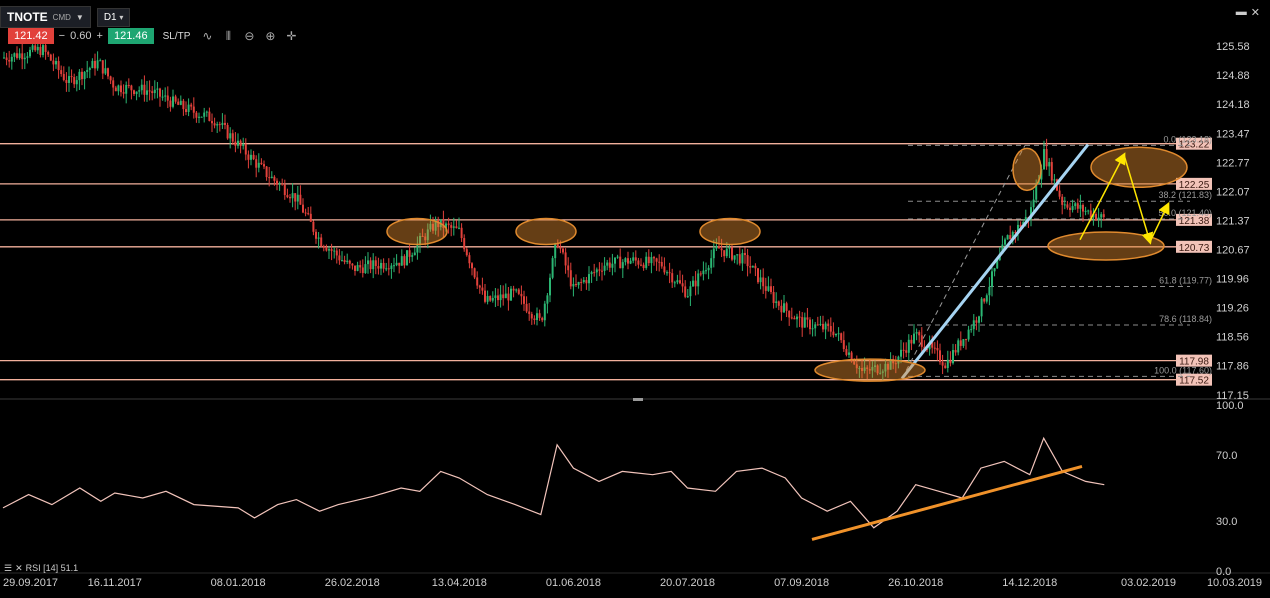 Image resolution: width=1270 pixels, height=598 pixels. I want to click on rsi-indicator-label: ☰ ✕ RSI [14] 51.1, so click(41, 568).